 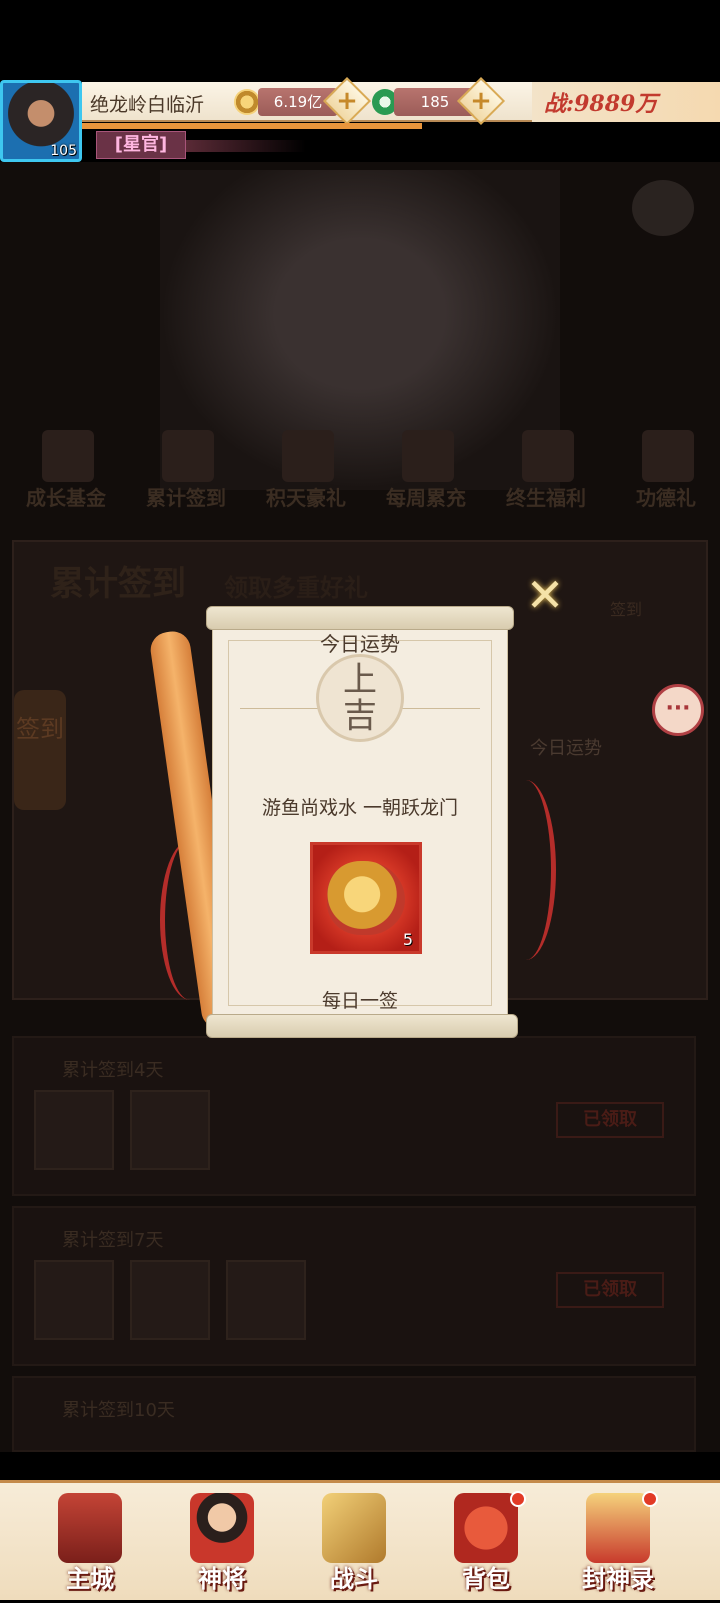 I want to click on nav-item-battle: 战斗, so click(x=354, y=1543).